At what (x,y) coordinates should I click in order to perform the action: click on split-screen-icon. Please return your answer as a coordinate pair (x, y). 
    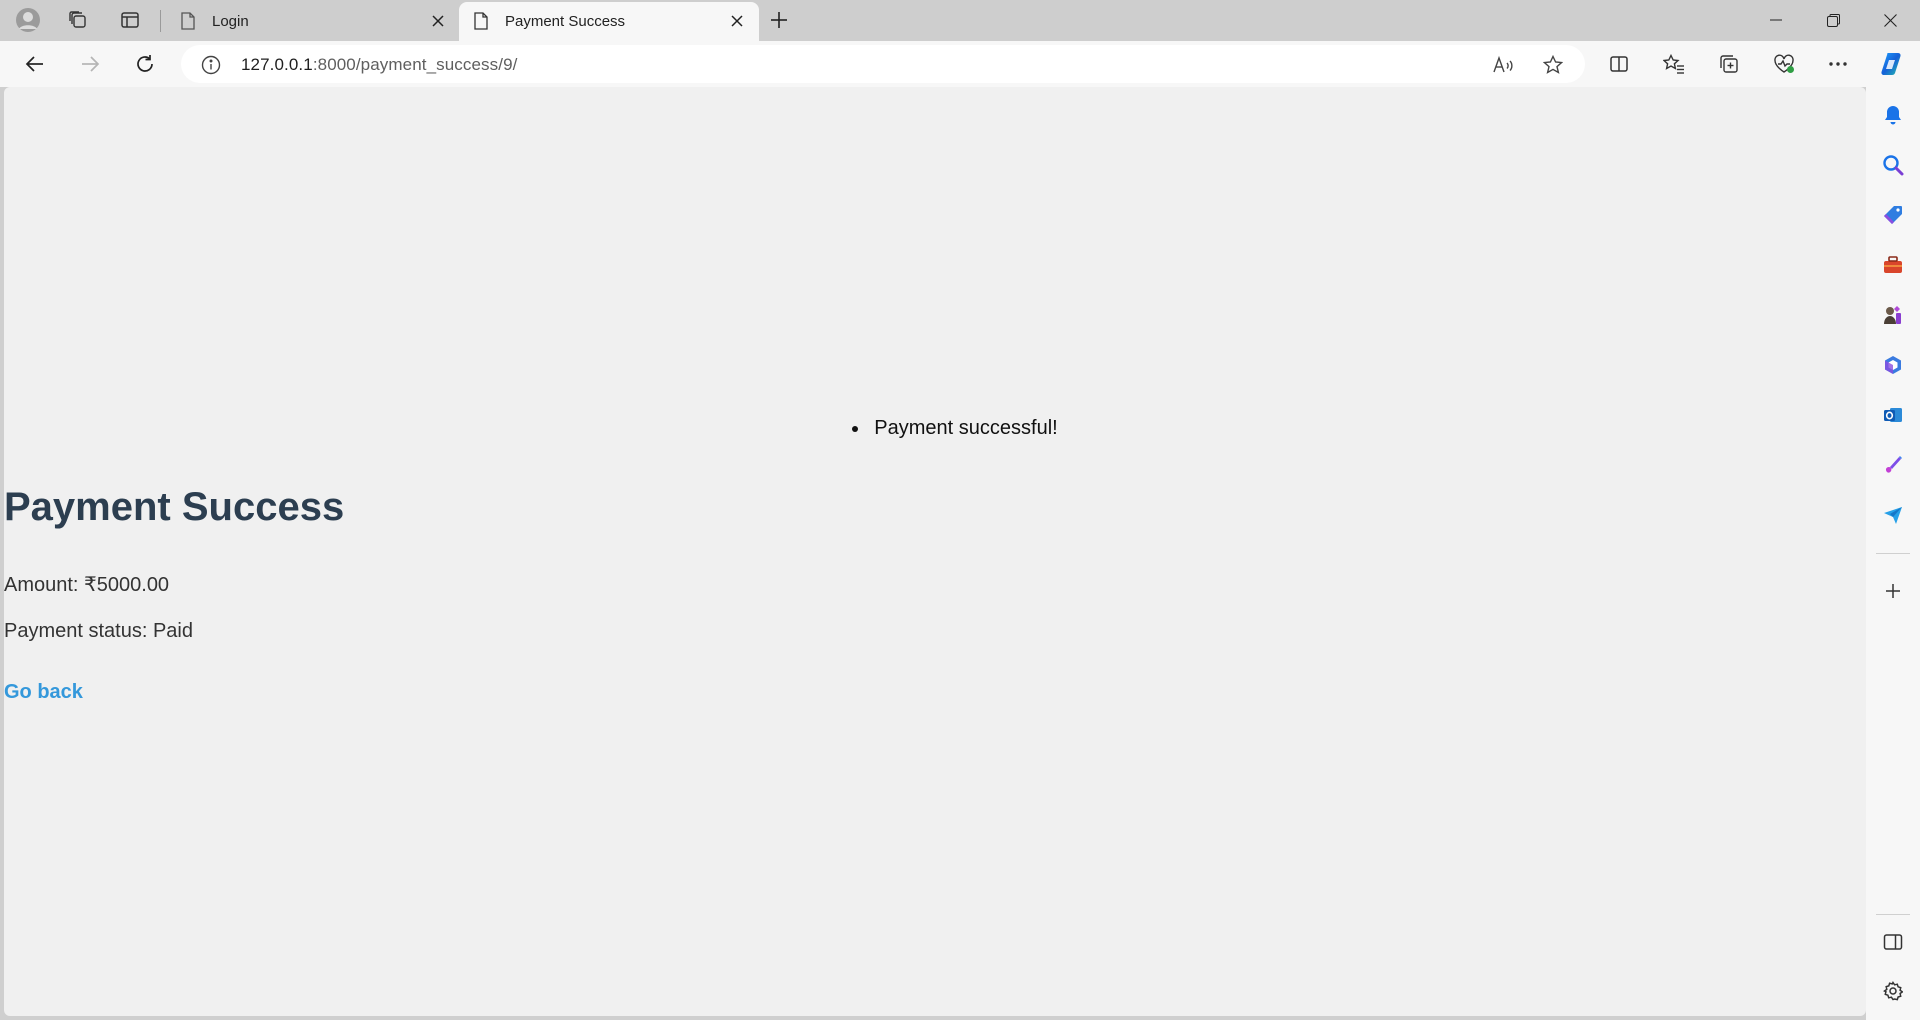
    Looking at the image, I should click on (1619, 64).